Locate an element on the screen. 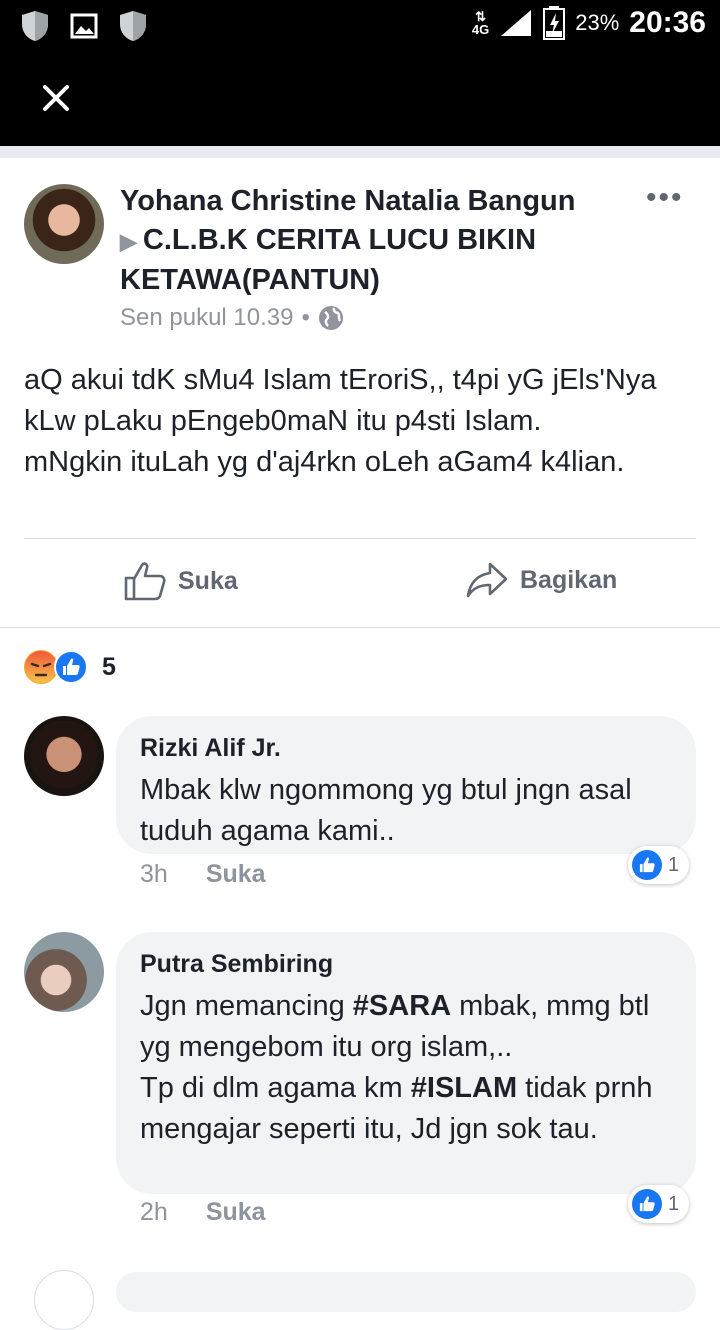  status-bar: ⇅ 4G 23% 20:36 is located at coordinates (360, 26).